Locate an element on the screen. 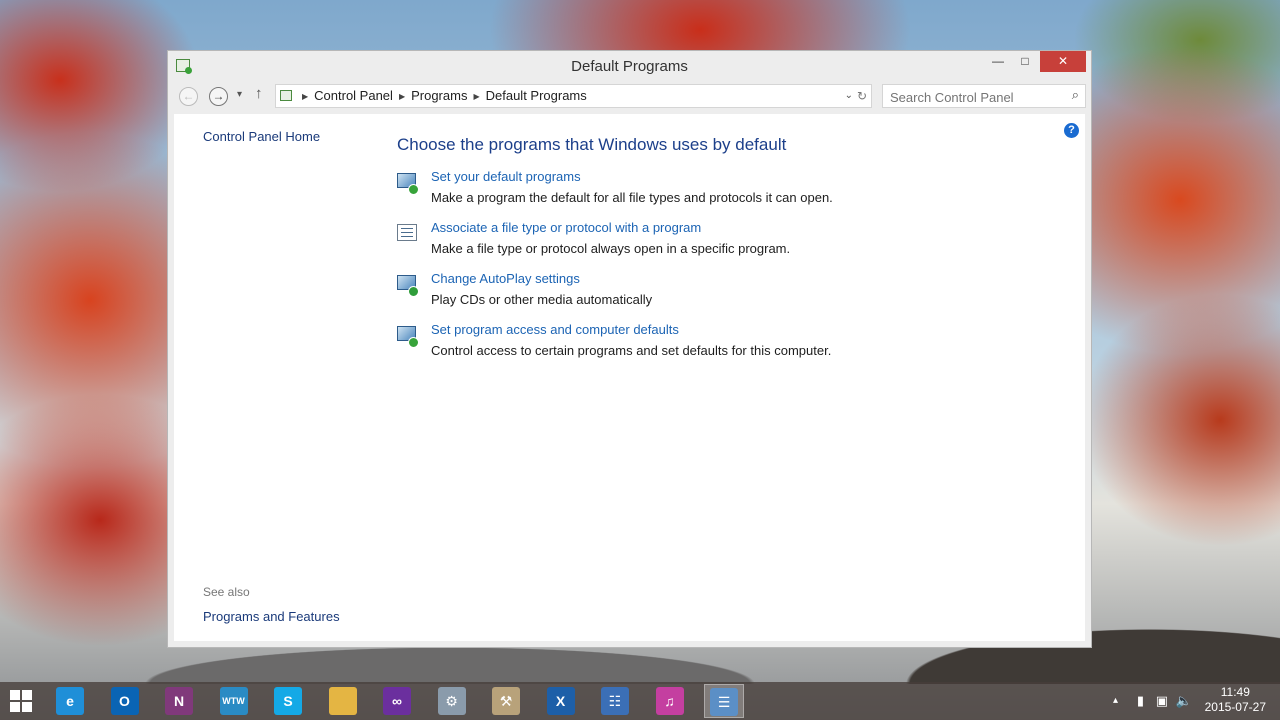 The width and height of the screenshot is (1280, 720). program-access-icon is located at coordinates (408, 337).